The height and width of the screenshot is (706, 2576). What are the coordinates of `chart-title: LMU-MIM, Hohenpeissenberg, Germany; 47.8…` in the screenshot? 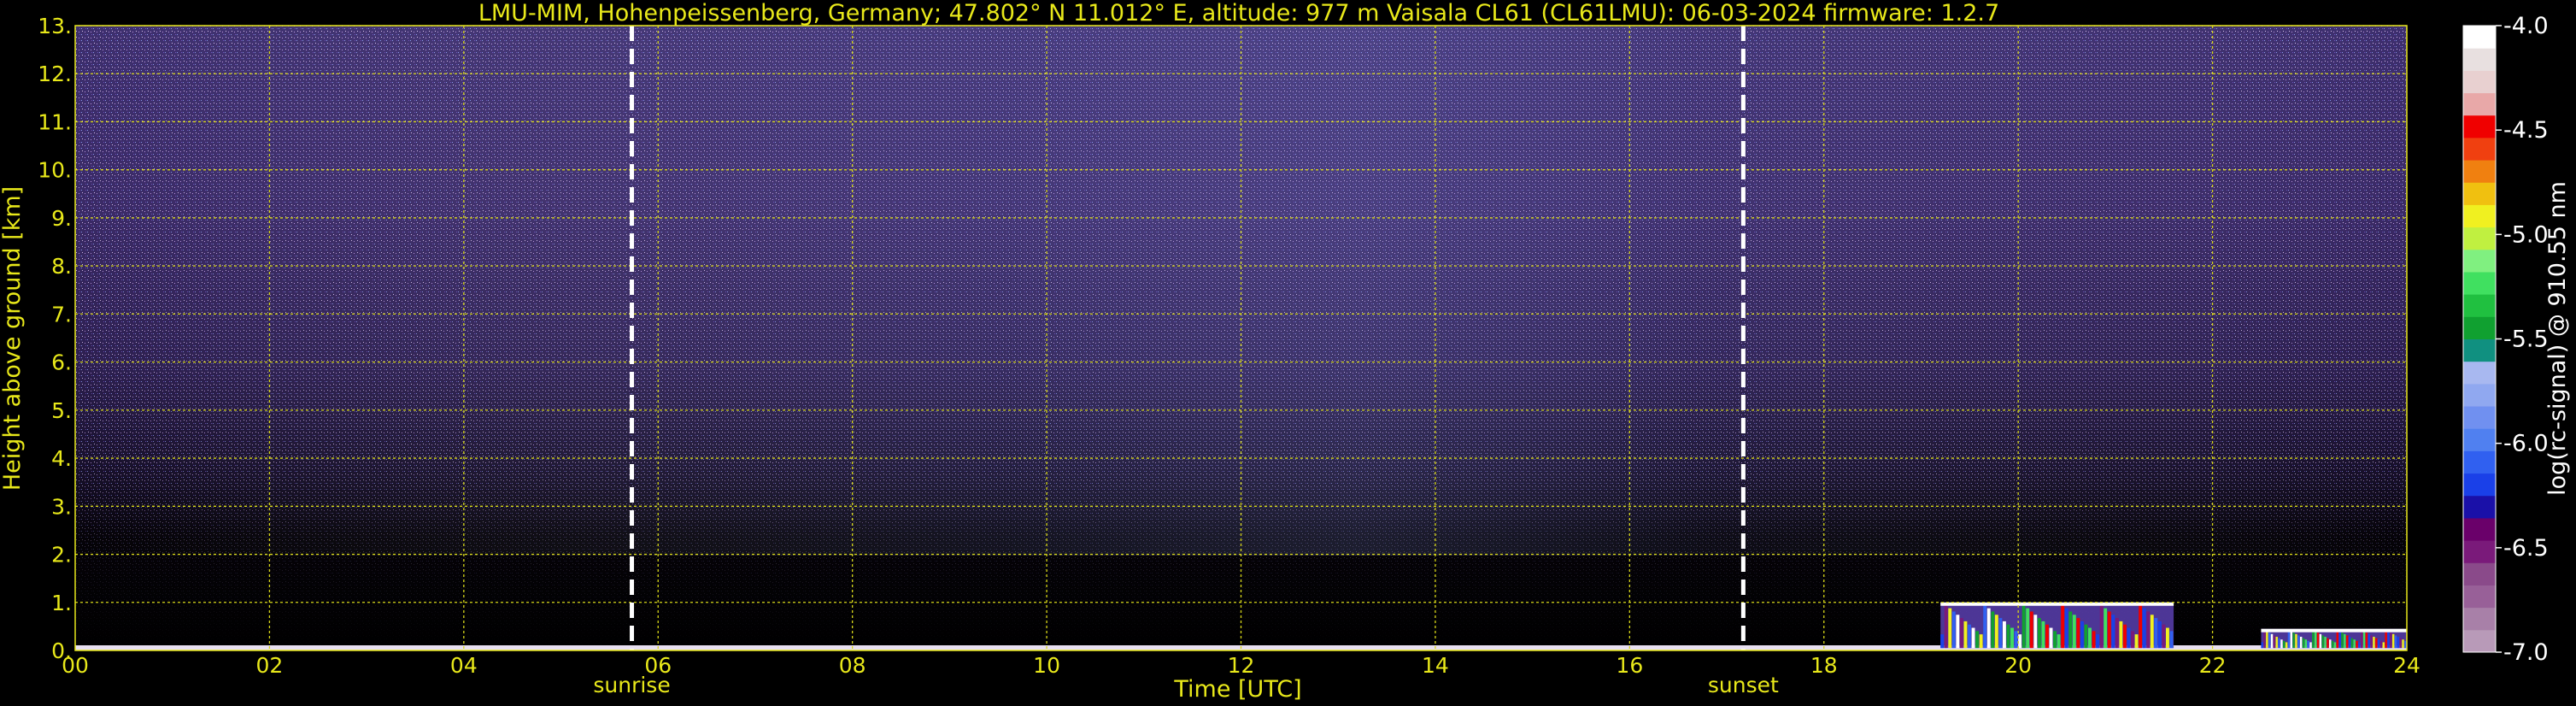 It's located at (1238, 13).